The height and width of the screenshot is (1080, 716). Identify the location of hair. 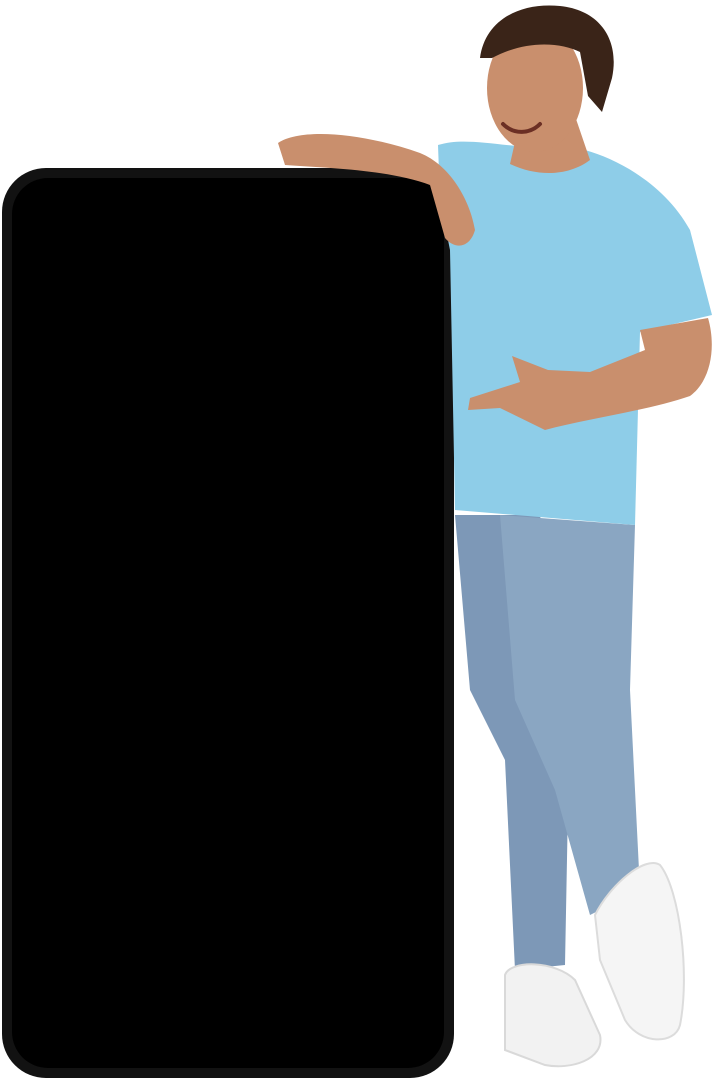
(547, 58).